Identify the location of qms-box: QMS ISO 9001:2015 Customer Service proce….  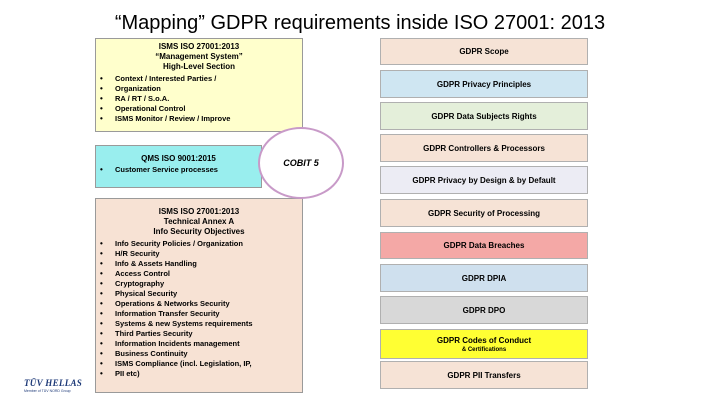
(178, 166).